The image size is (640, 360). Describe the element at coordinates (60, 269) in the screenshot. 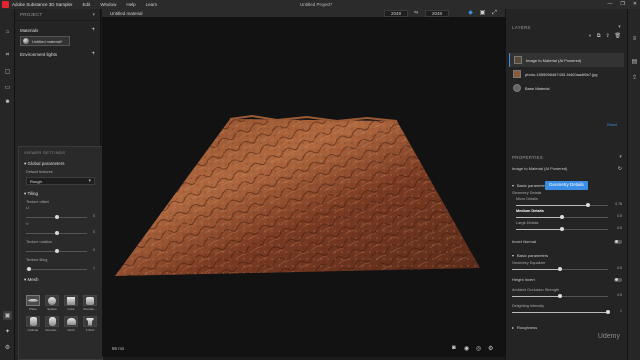

I see `texture-tiling-slider: 1` at that location.